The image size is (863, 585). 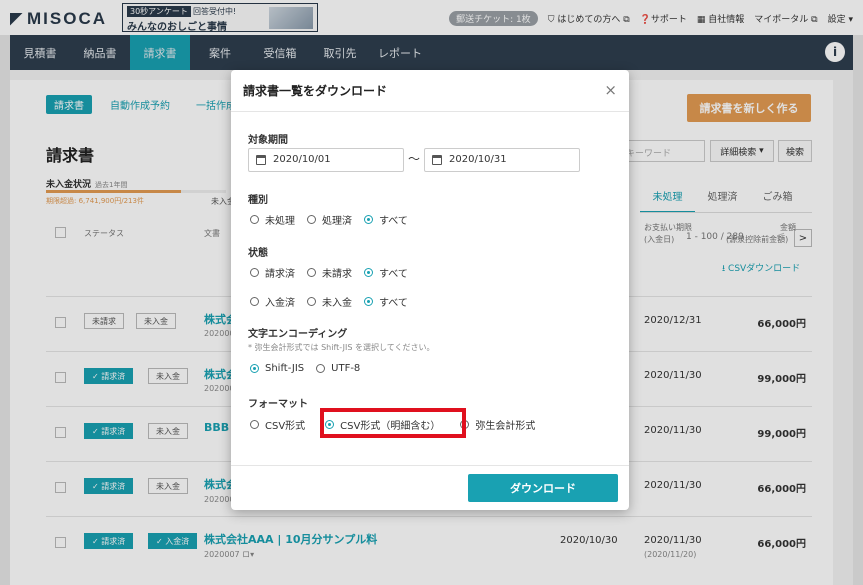 I want to click on kind-option-unprocessed: 未処理, so click(x=272, y=219).